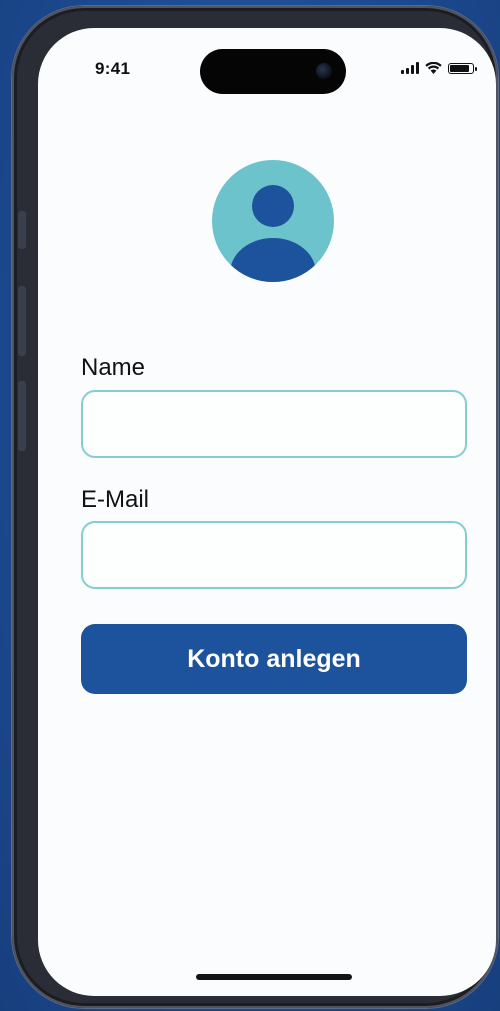 The height and width of the screenshot is (1011, 500). Describe the element at coordinates (273, 71) in the screenshot. I see `dynamic-island` at that location.